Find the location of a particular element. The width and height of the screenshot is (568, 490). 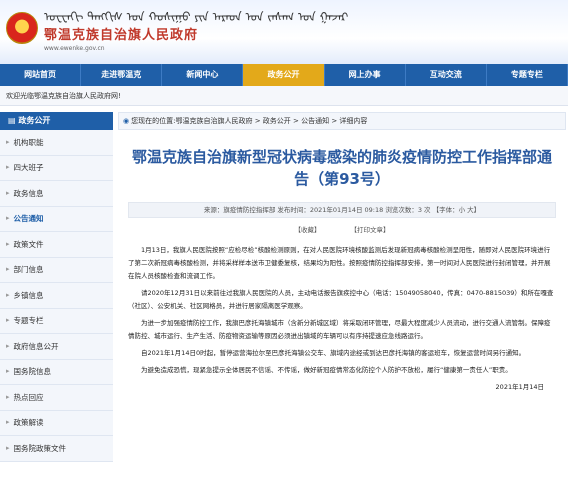

site-url: www.ewenke.gov.cn is located at coordinates (74, 48).